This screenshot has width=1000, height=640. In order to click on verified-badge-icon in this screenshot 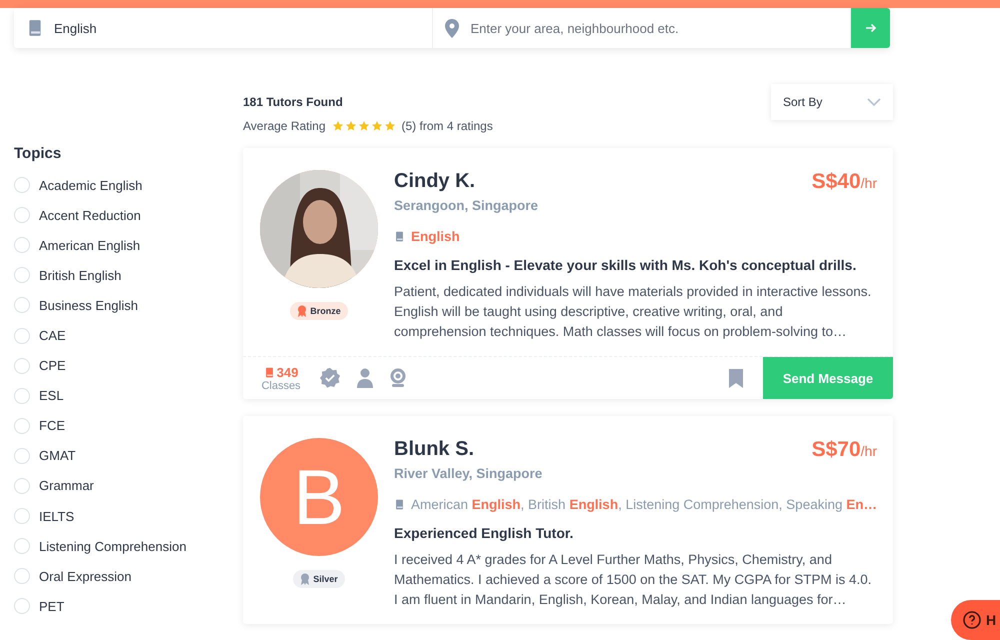, I will do `click(330, 378)`.